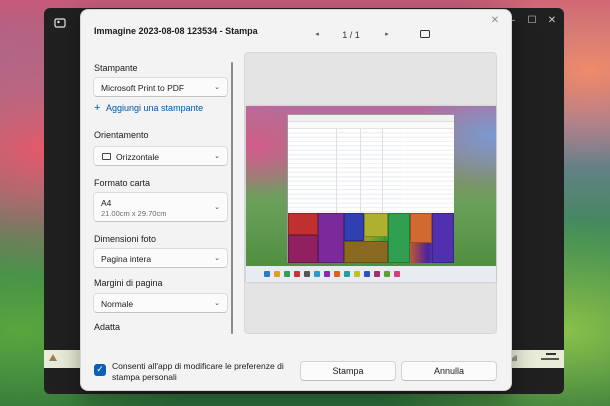  What do you see at coordinates (371, 118) in the screenshot?
I see `preview-titlebar` at bounding box center [371, 118].